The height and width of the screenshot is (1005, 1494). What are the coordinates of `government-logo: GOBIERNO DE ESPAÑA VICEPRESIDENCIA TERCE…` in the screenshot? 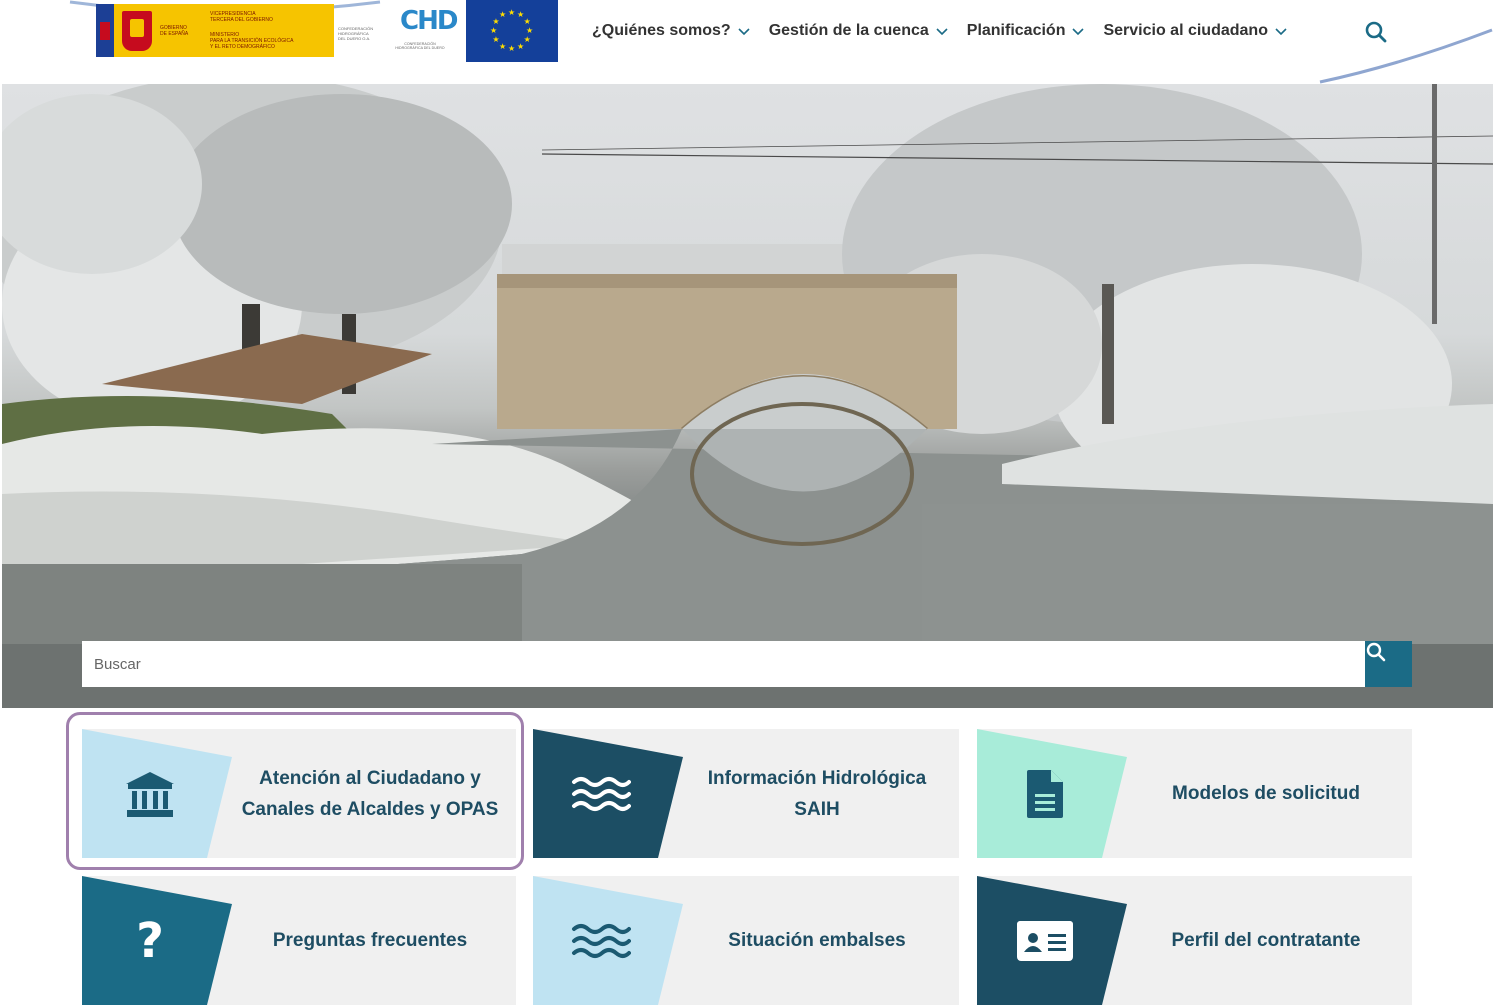 It's located at (215, 30).